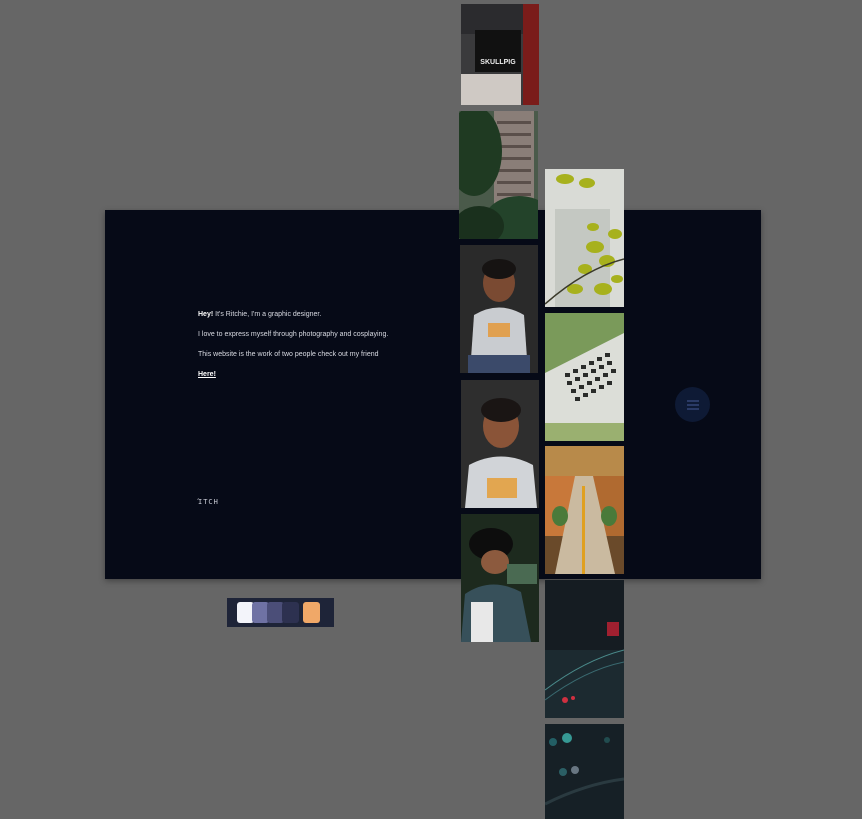 This screenshot has height=819, width=862. I want to click on photo-tall-building, so click(498, 175).